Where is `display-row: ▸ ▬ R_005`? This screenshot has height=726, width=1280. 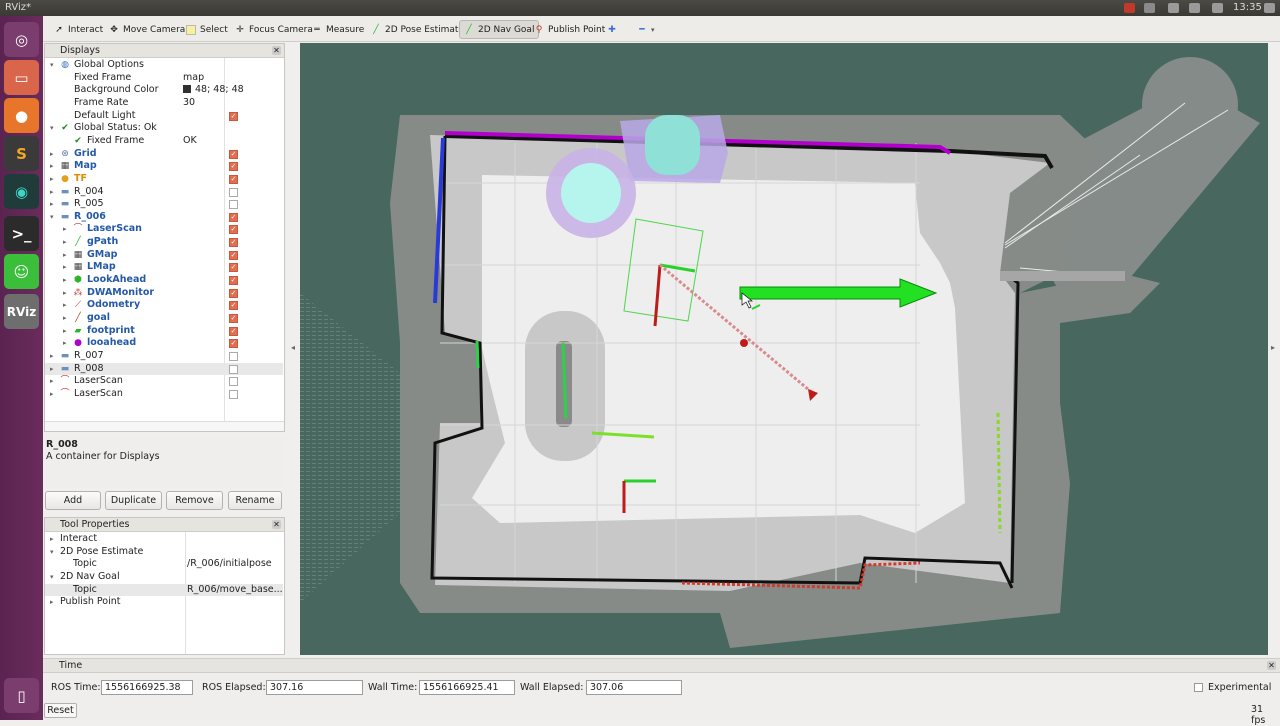
display-row: ▸ ▬ R_005 is located at coordinates (164, 204).